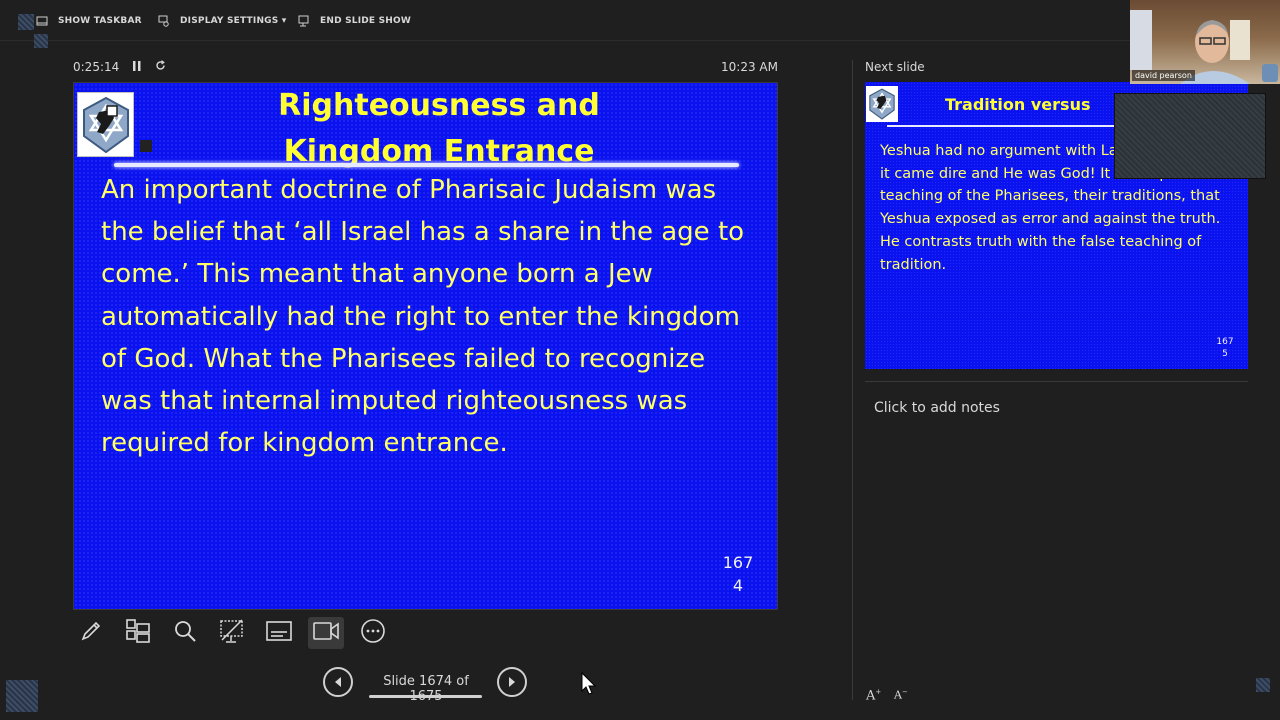 This screenshot has height=720, width=1280. I want to click on subtitles-button, so click(279, 633).